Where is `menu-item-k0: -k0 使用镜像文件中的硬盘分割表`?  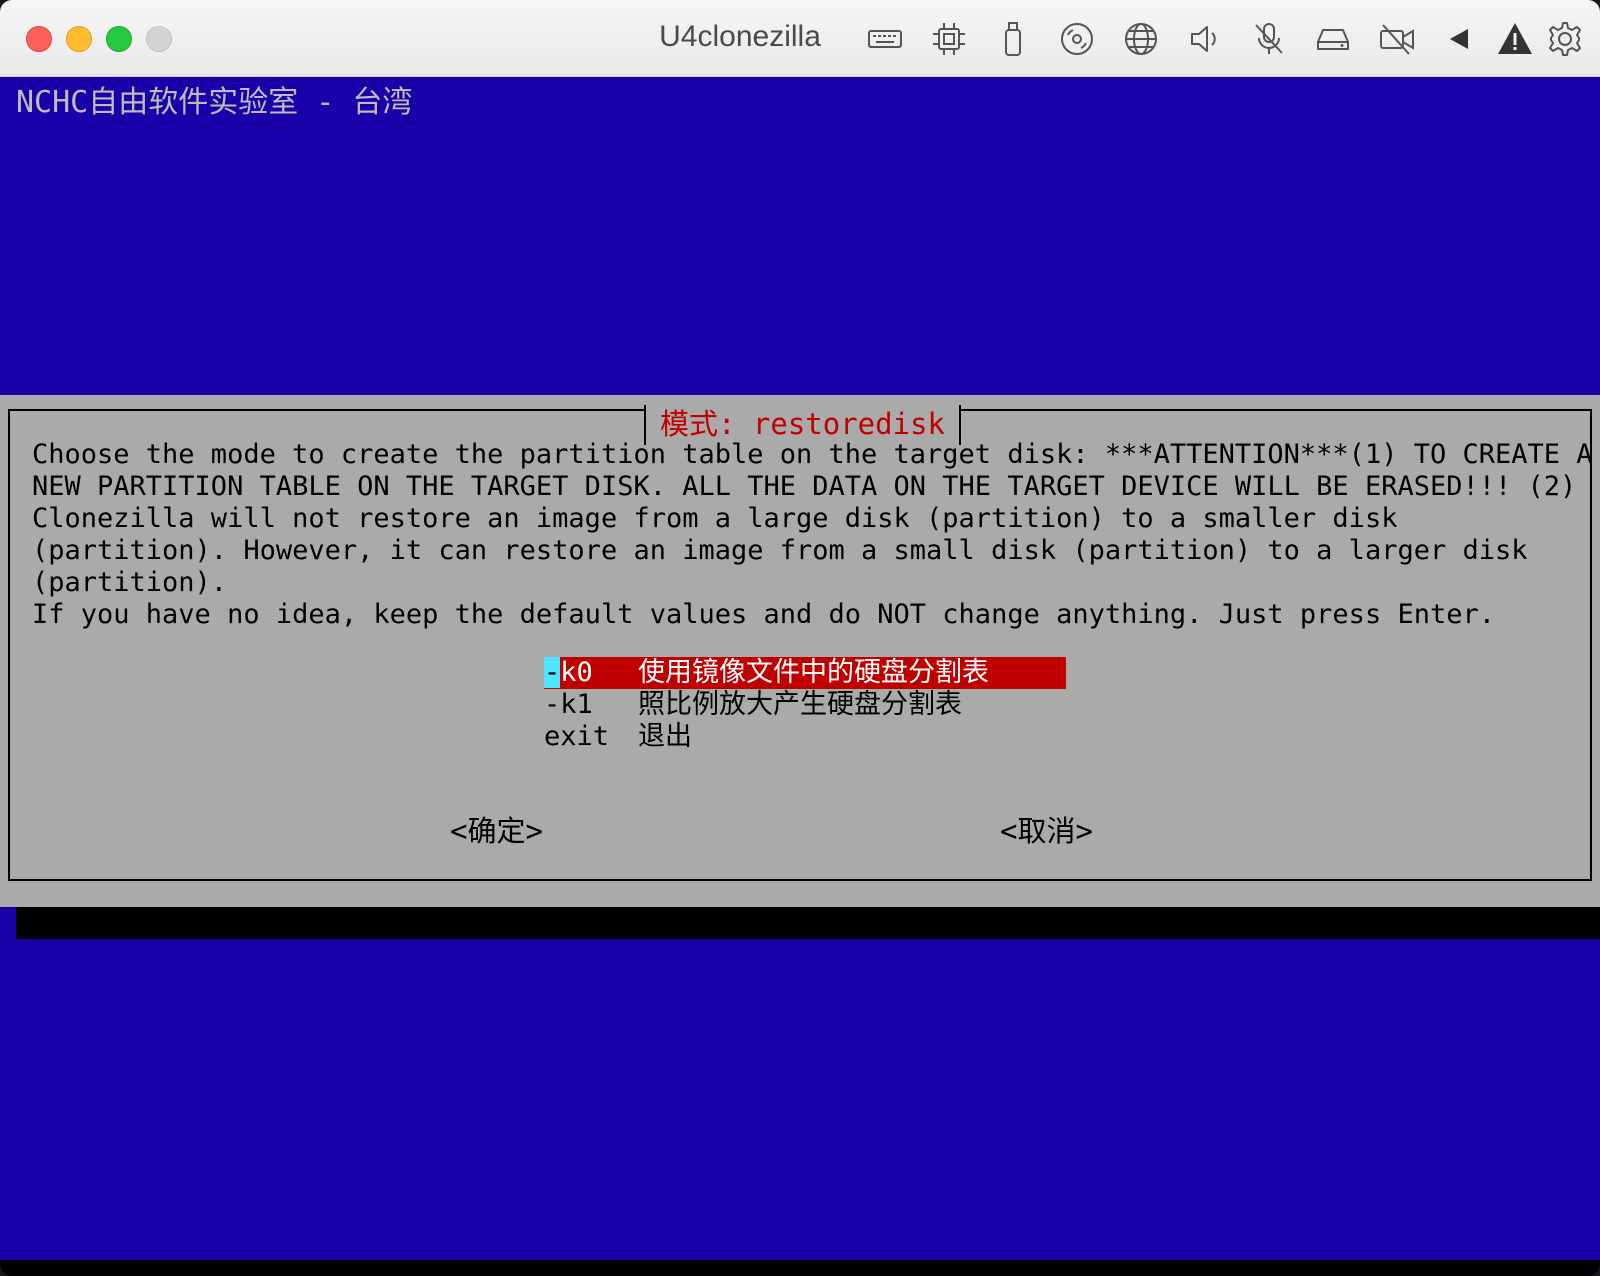 menu-item-k0: -k0 使用镜像文件中的硬盘分割表 is located at coordinates (805, 673).